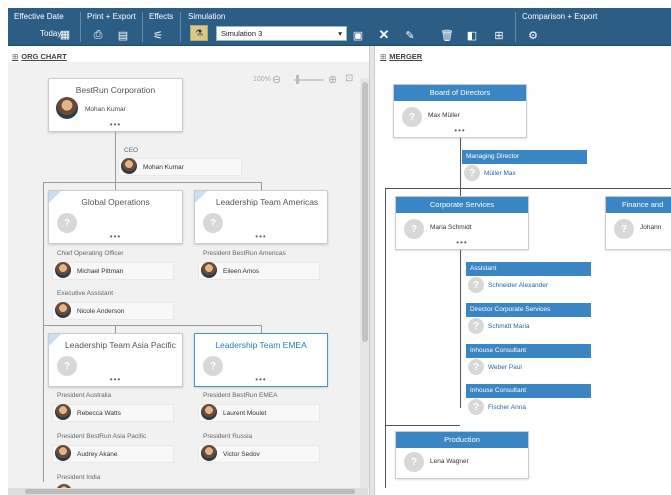 The width and height of the screenshot is (671, 495). What do you see at coordinates (244, 253) in the screenshot?
I see `position-role: President BestRun Americas` at bounding box center [244, 253].